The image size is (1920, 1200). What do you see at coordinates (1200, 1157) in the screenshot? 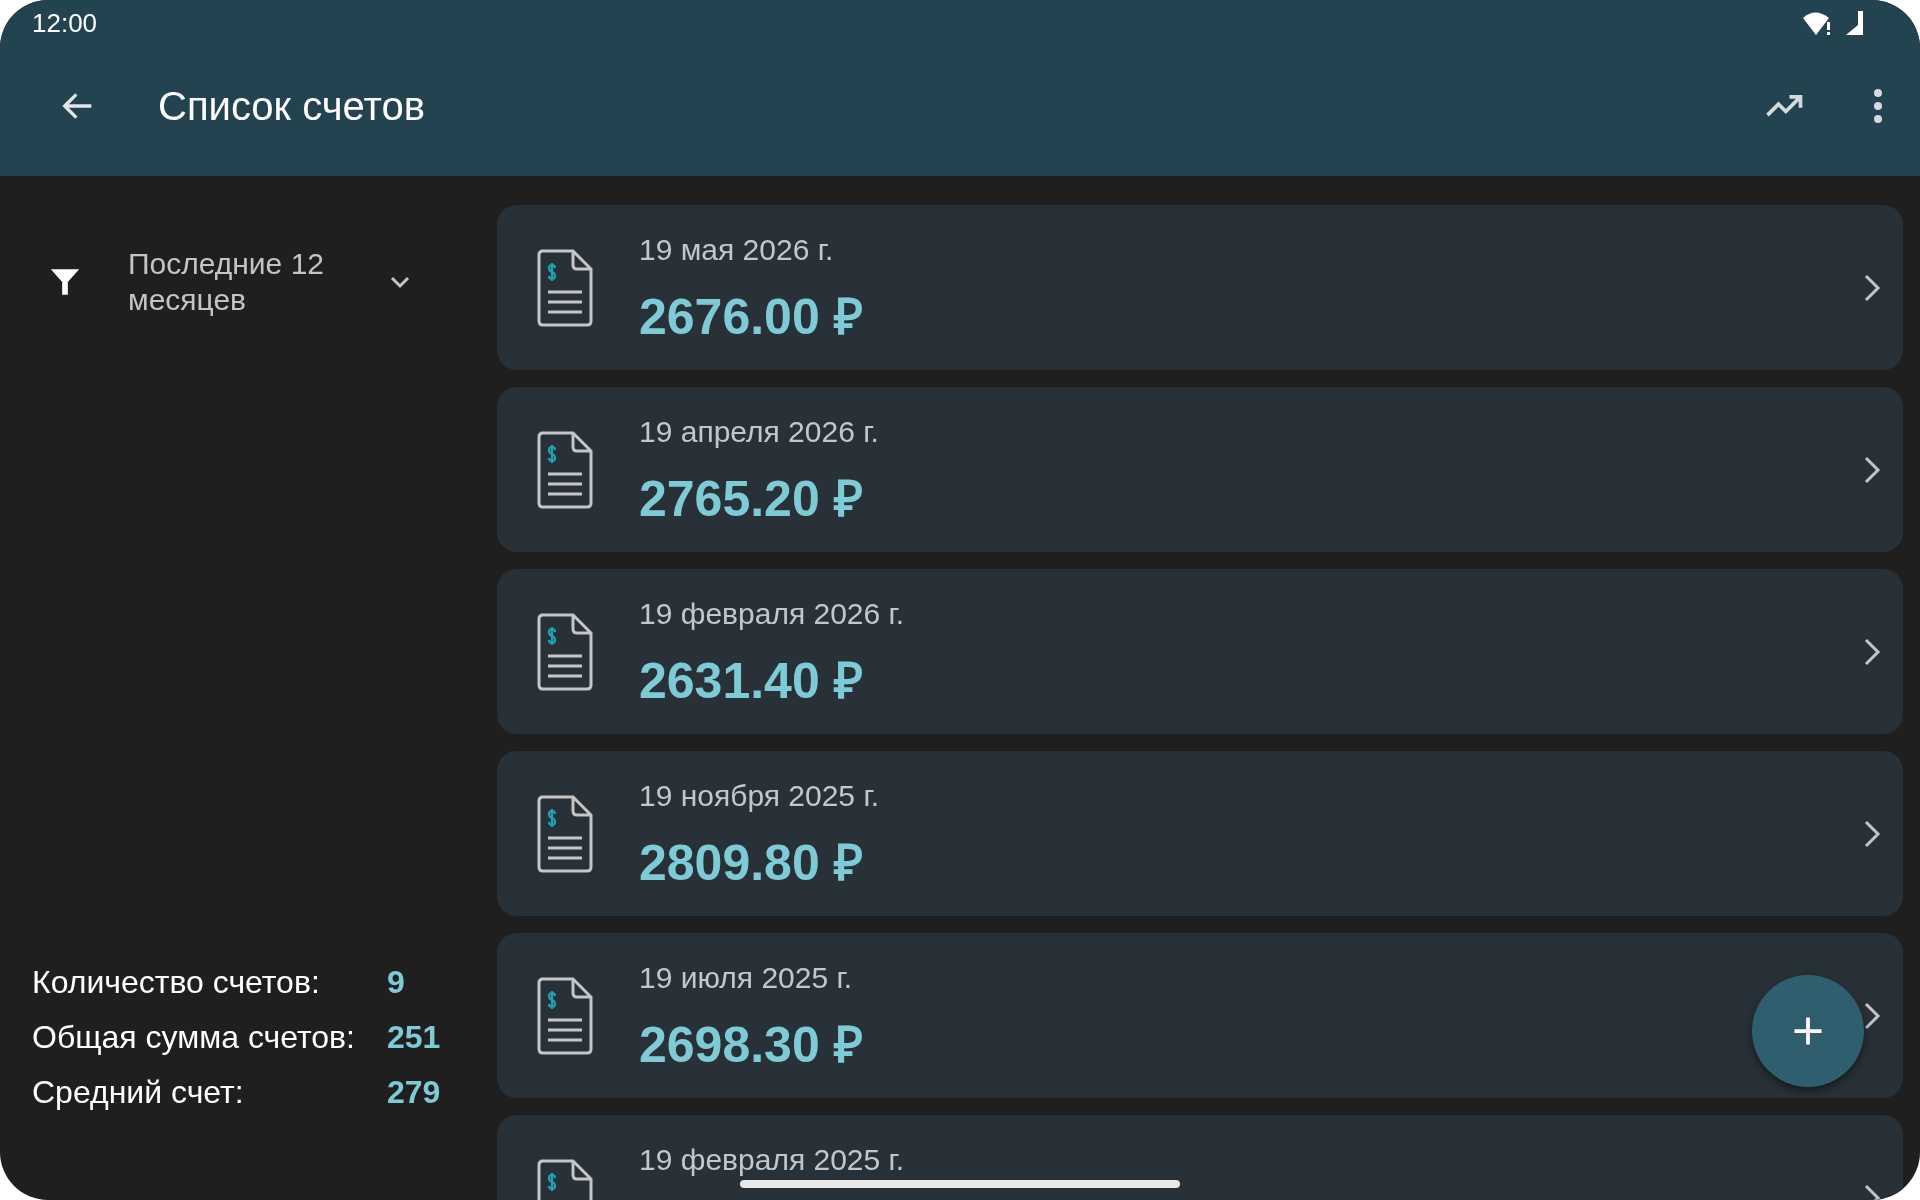
I see `invoice-card: 19 февраля 2025 г.` at bounding box center [1200, 1157].